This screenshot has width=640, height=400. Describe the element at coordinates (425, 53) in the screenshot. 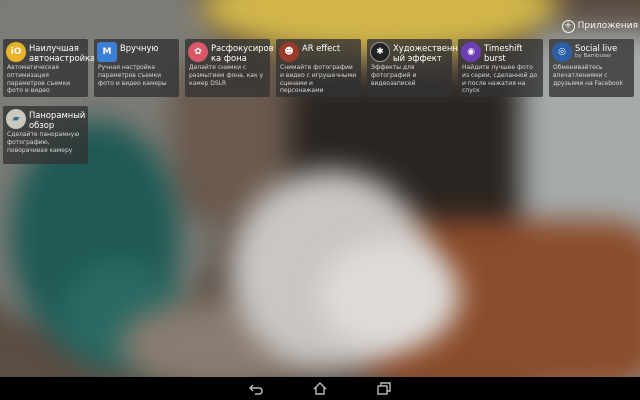

I see `tile-title: Художественн ый эффект` at that location.